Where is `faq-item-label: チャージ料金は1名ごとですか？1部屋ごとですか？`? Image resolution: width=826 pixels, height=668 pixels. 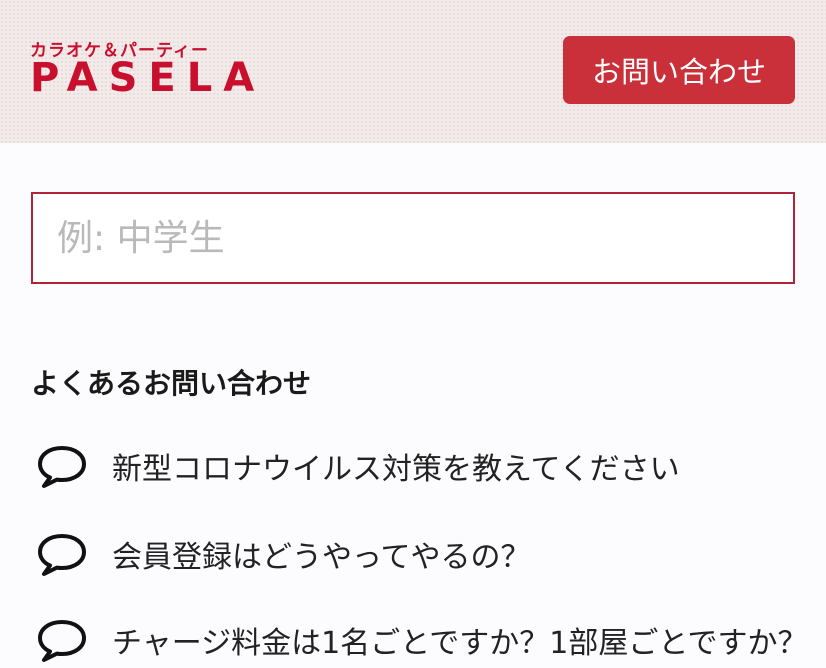 faq-item-label: チャージ料金は1名ごとですか？1部屋ごとですか？ is located at coordinates (460, 643).